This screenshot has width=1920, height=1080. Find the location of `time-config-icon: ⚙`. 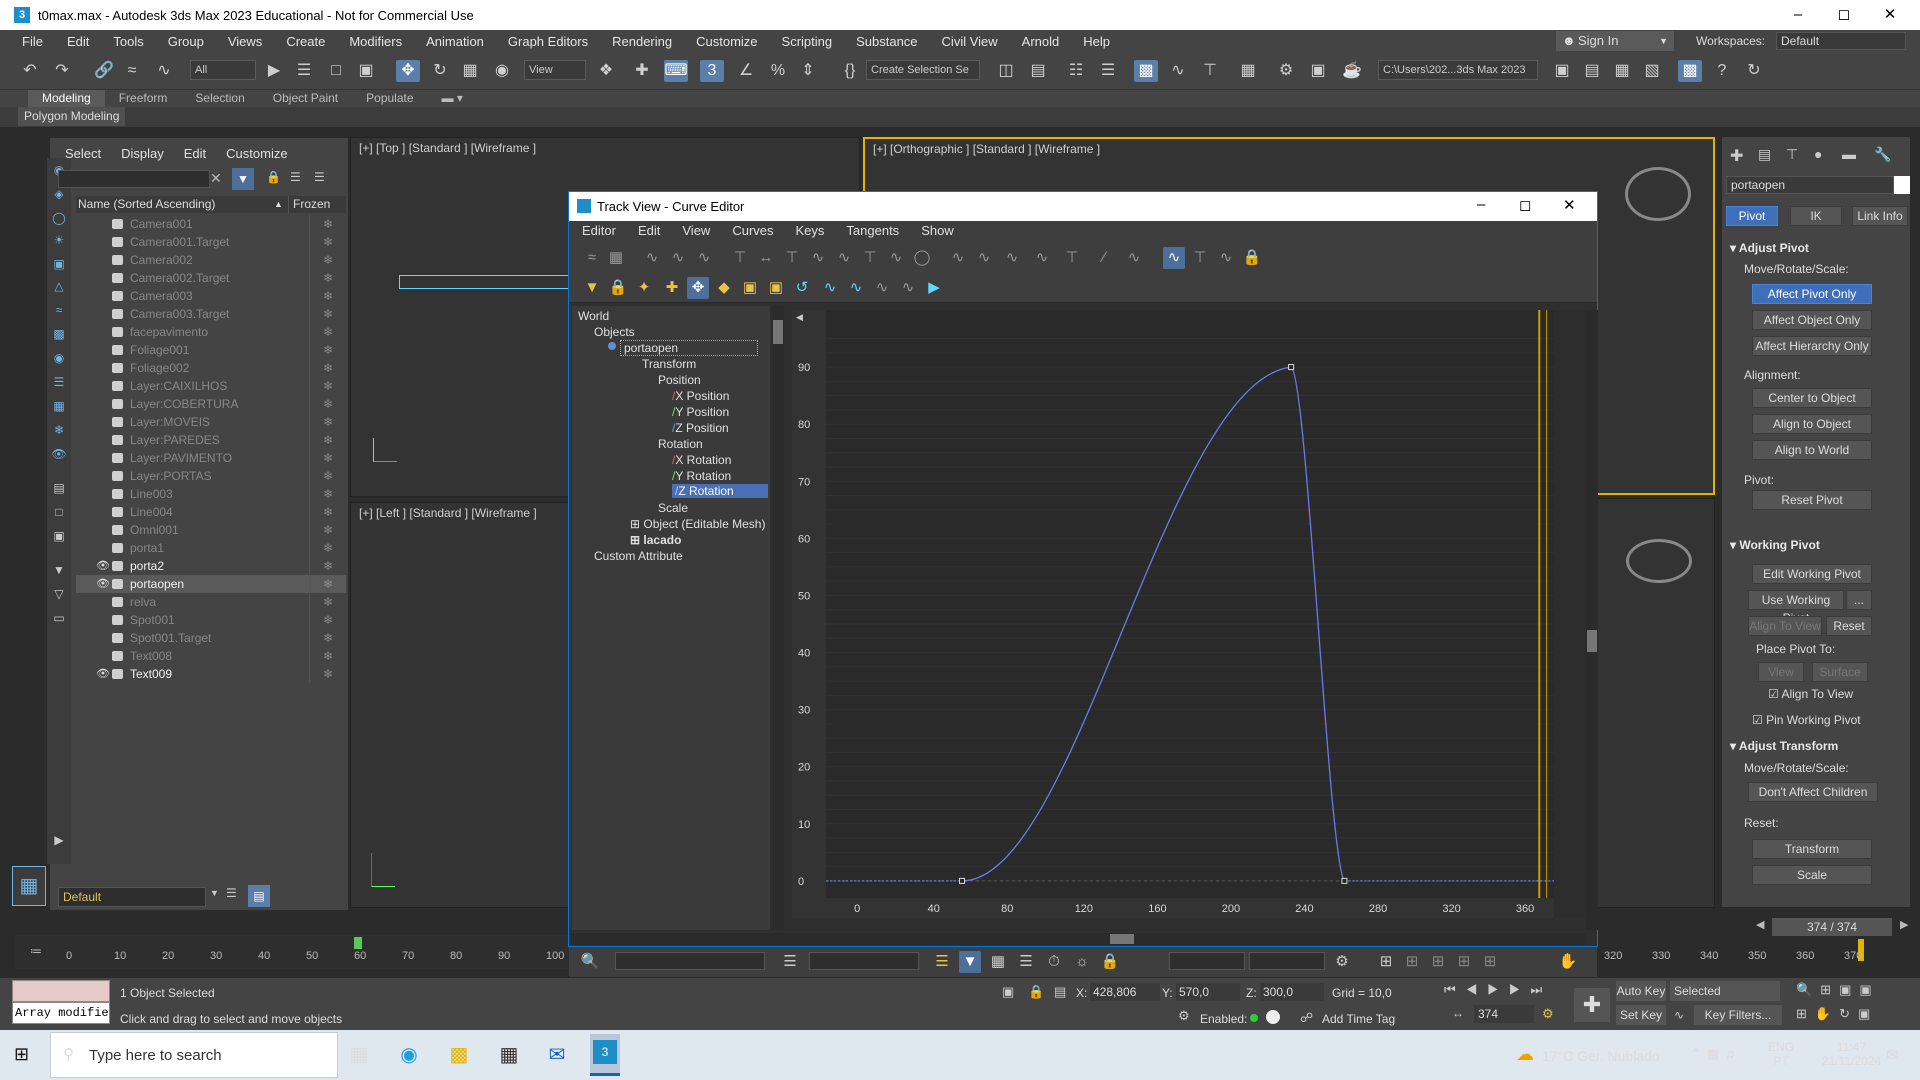

time-config-icon: ⚙ is located at coordinates (1548, 1014).